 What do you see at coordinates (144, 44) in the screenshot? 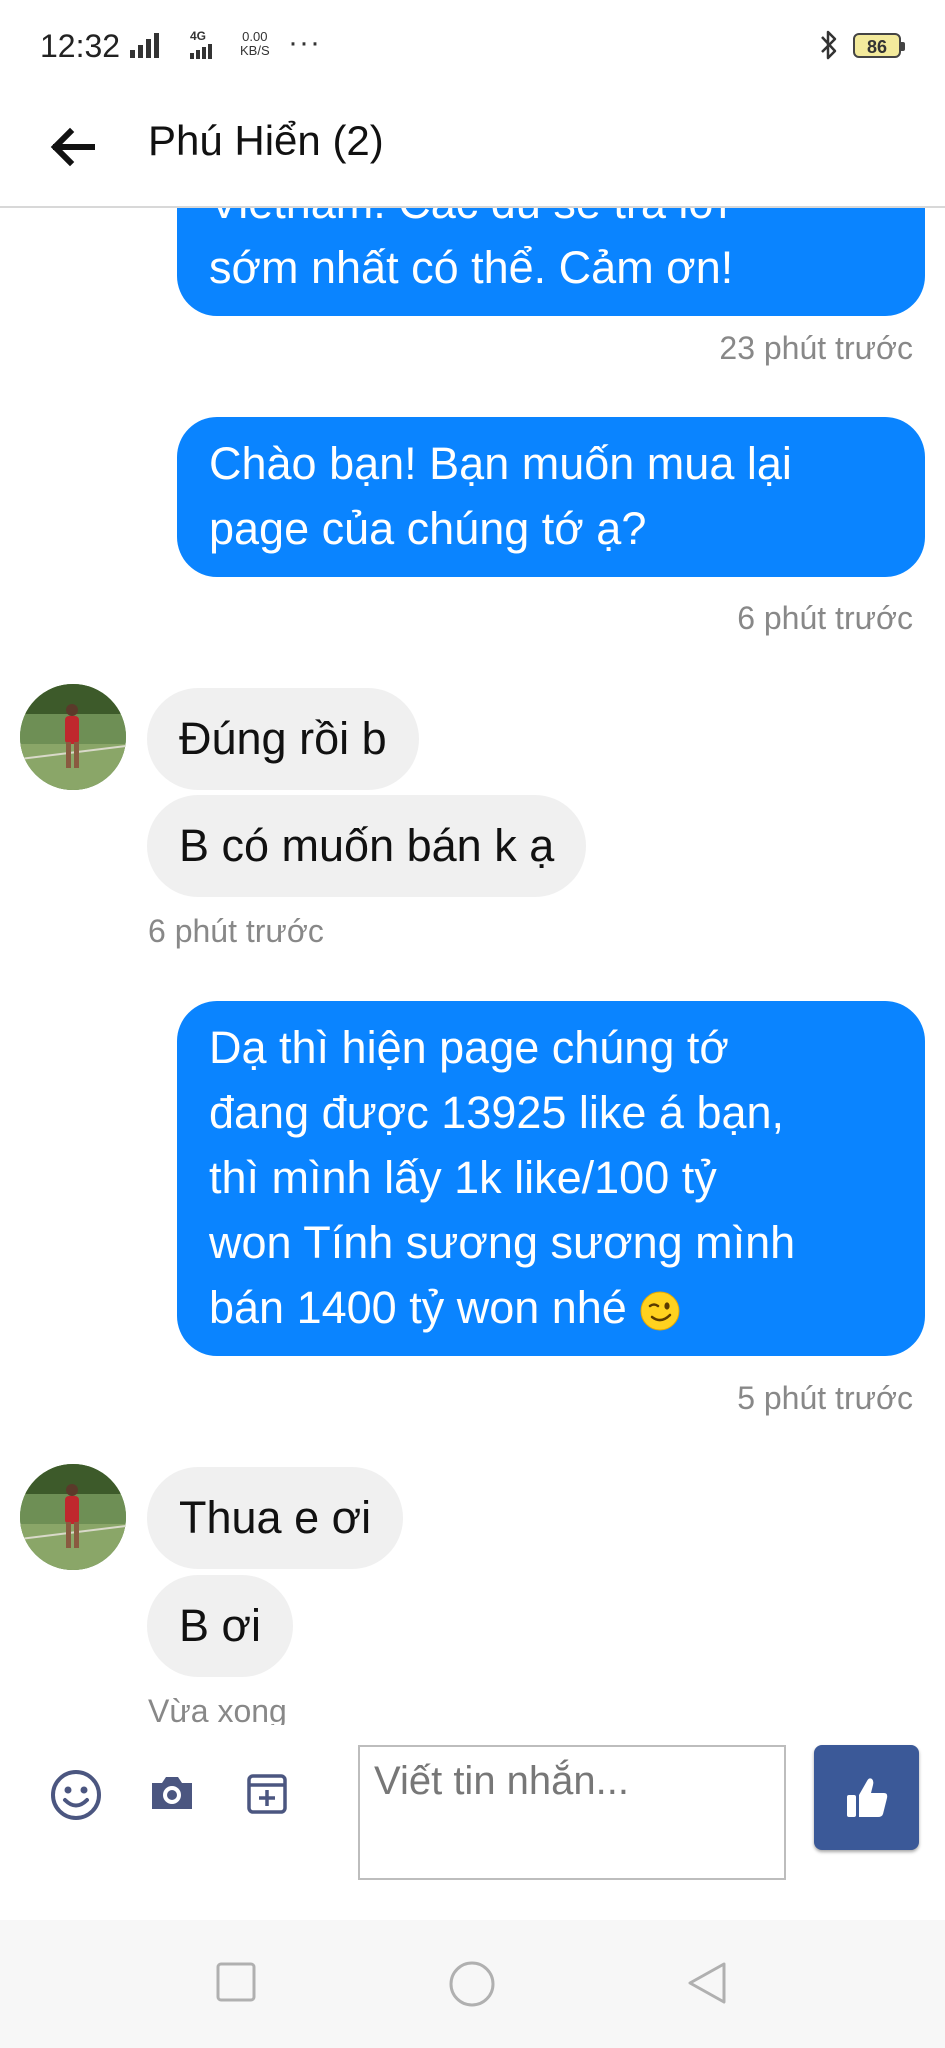
I see `signal-icon` at bounding box center [144, 44].